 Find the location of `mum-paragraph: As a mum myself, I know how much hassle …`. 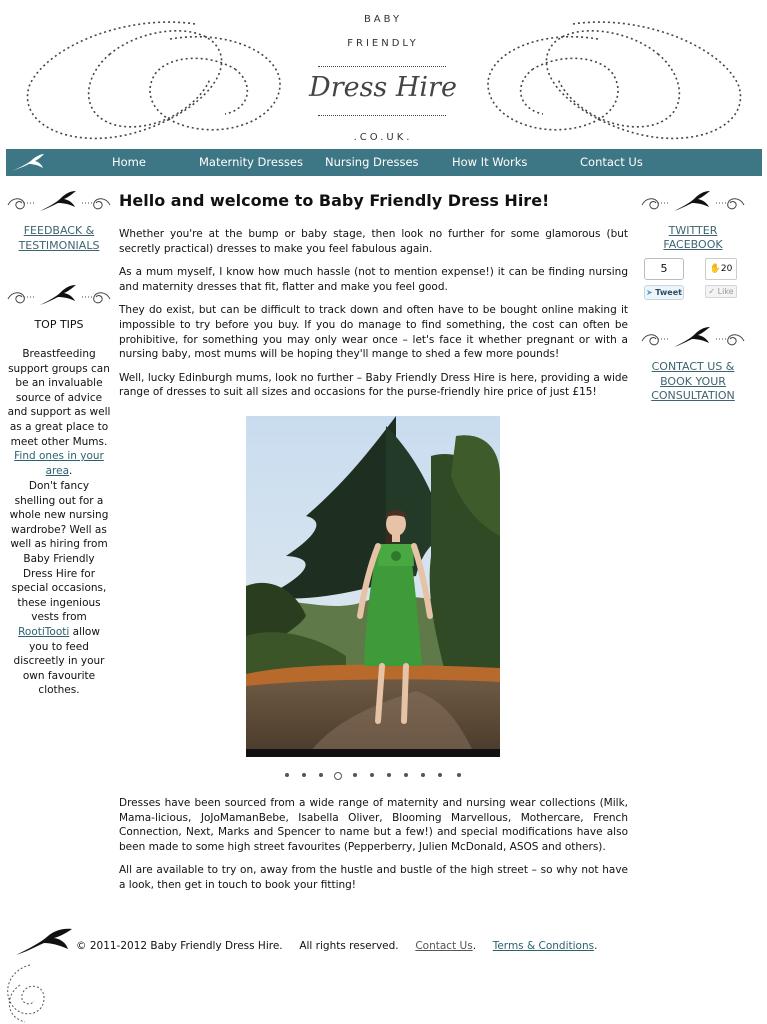

mum-paragraph: As a mum myself, I know how much hassle … is located at coordinates (373, 279).